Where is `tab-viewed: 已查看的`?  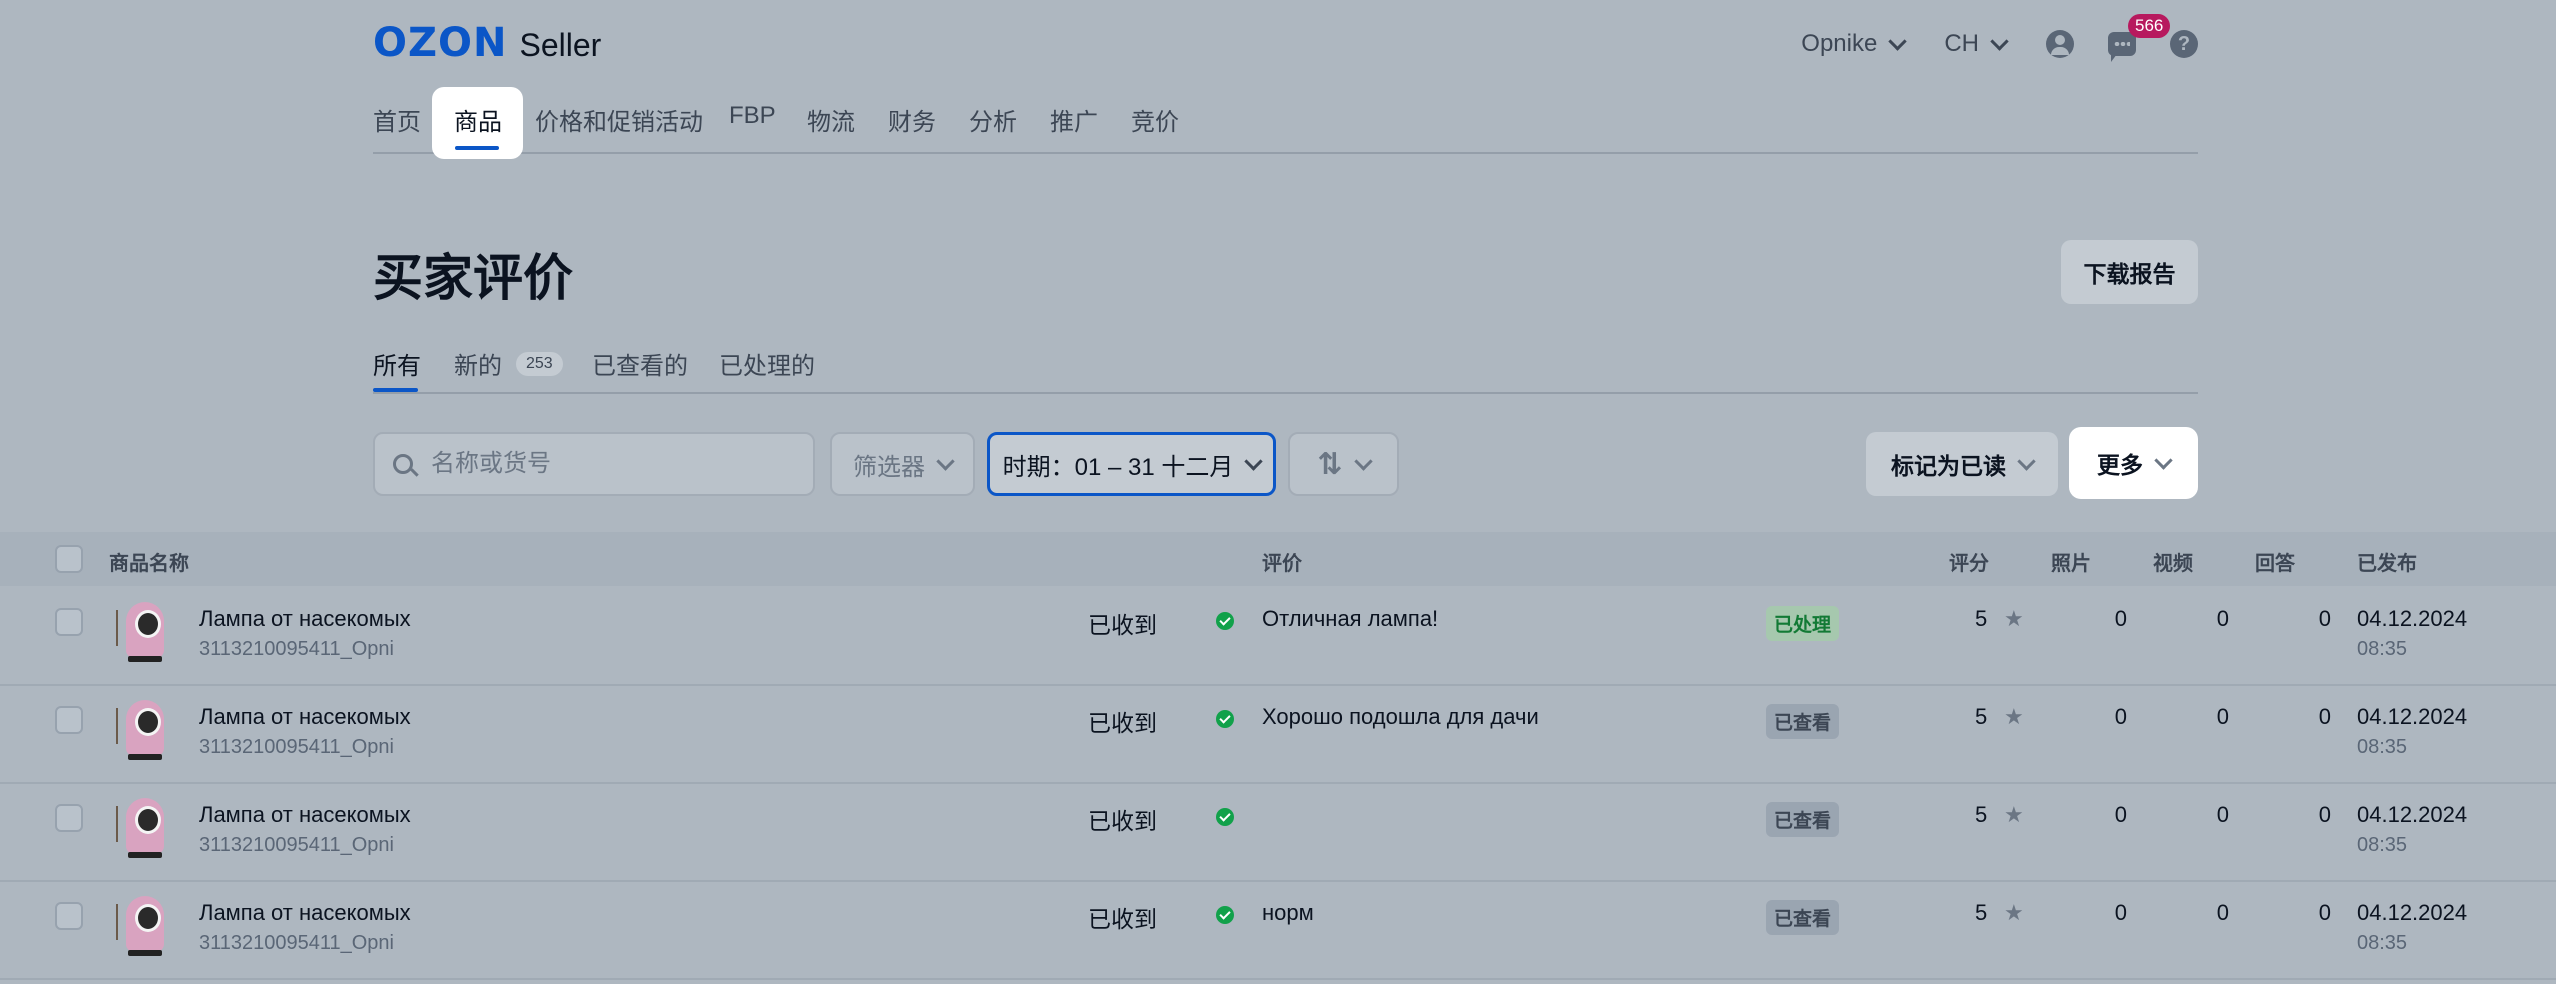 tab-viewed: 已查看的 is located at coordinates (640, 363).